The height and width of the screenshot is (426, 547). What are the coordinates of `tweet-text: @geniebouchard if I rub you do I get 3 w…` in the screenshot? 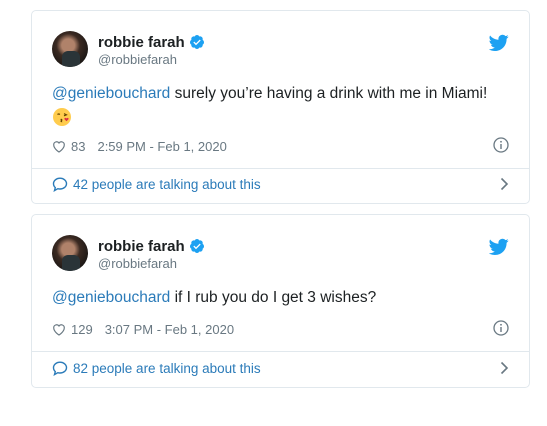 It's located at (280, 298).